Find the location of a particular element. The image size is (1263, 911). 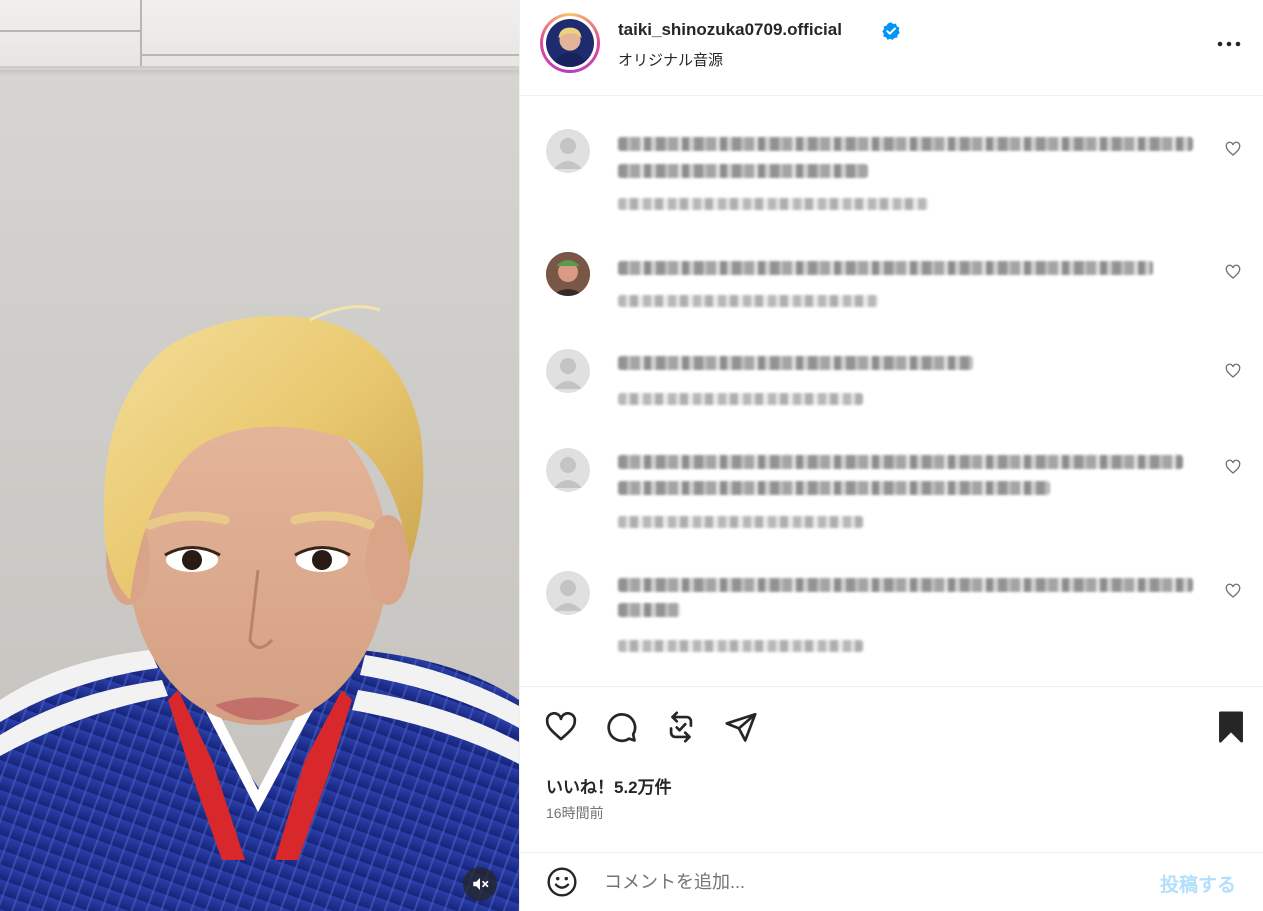

comment-icon is located at coordinates (621, 727).